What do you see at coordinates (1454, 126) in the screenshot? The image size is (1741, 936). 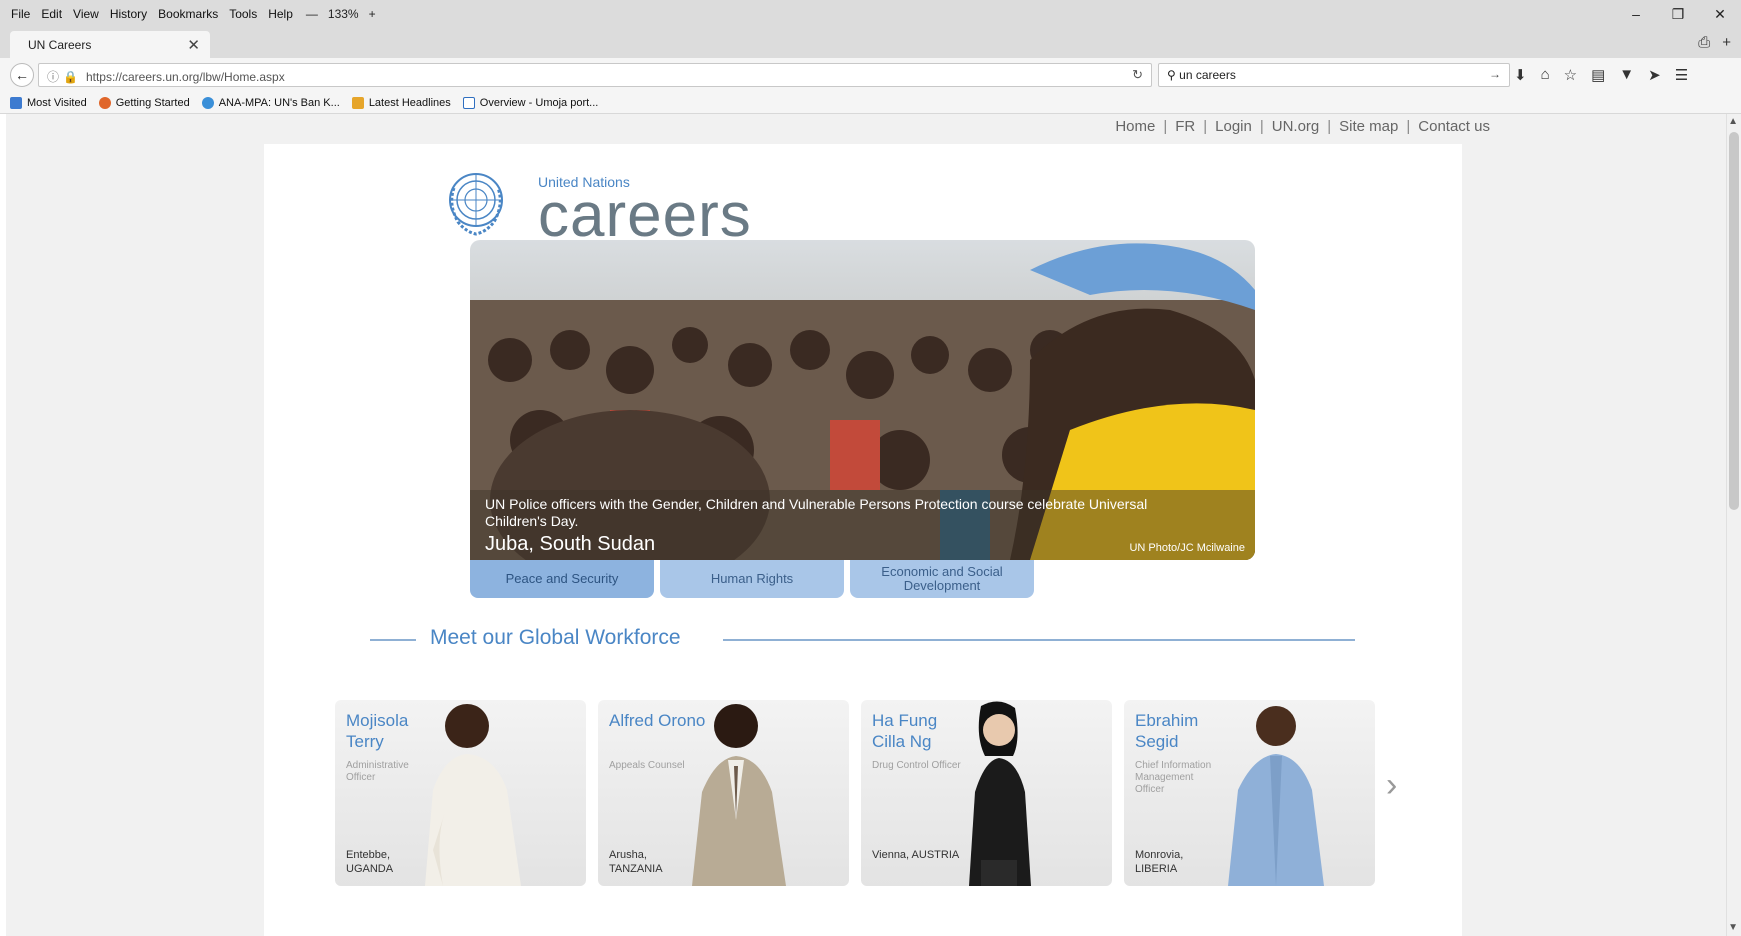 I see `nav-contact-link: Contact us` at bounding box center [1454, 126].